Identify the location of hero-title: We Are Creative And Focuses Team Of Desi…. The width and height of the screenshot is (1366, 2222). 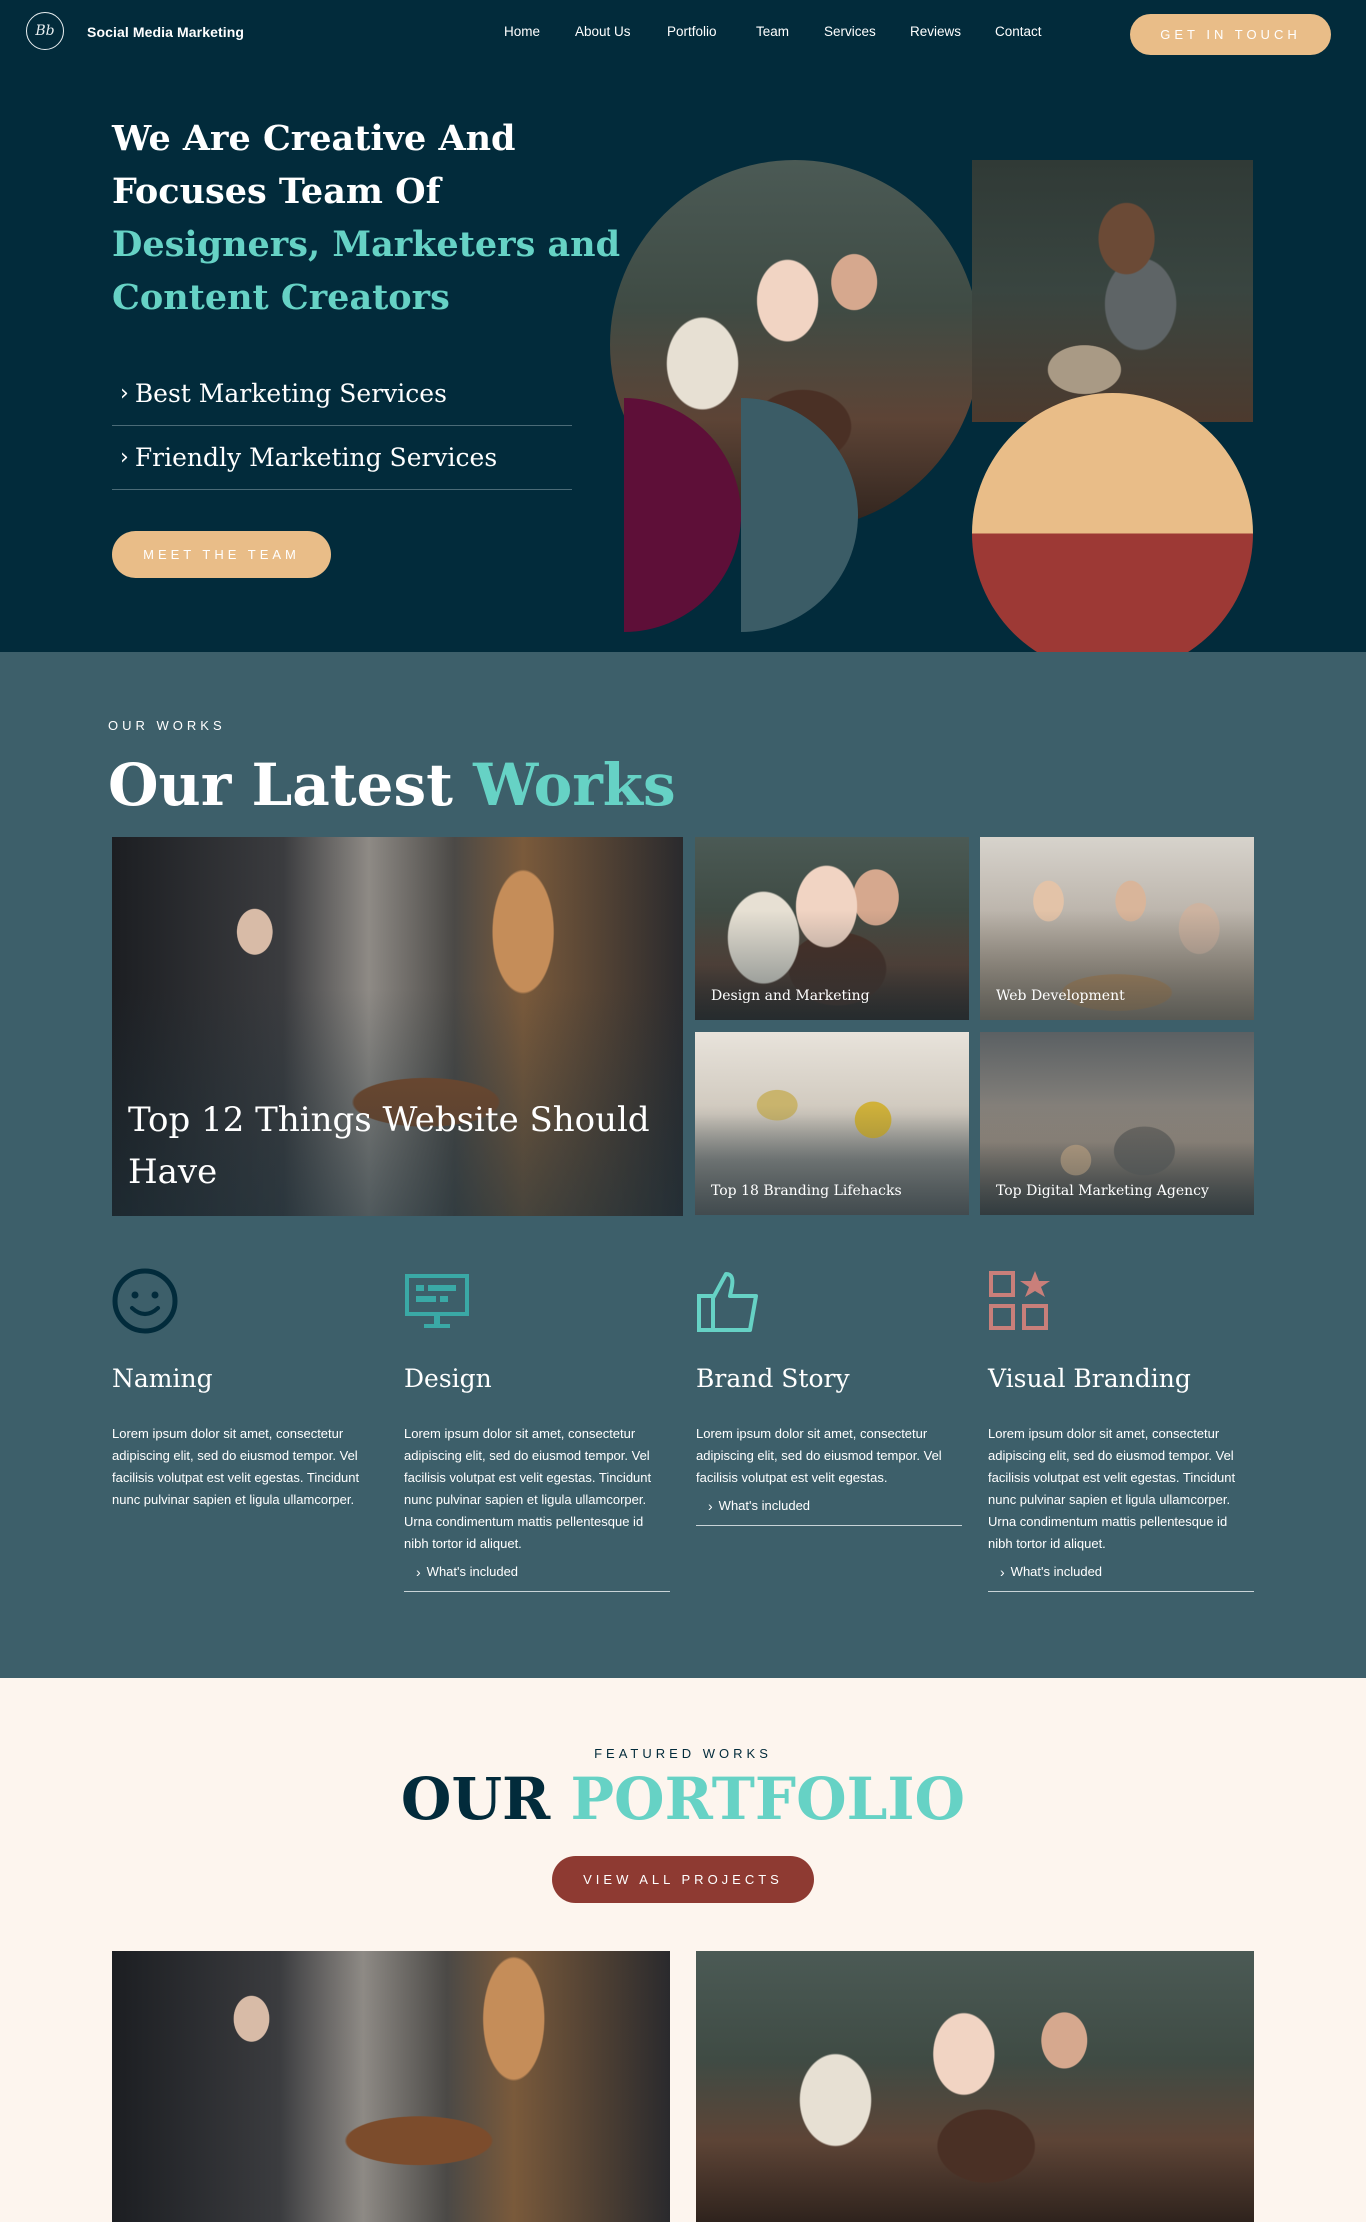
(372, 218).